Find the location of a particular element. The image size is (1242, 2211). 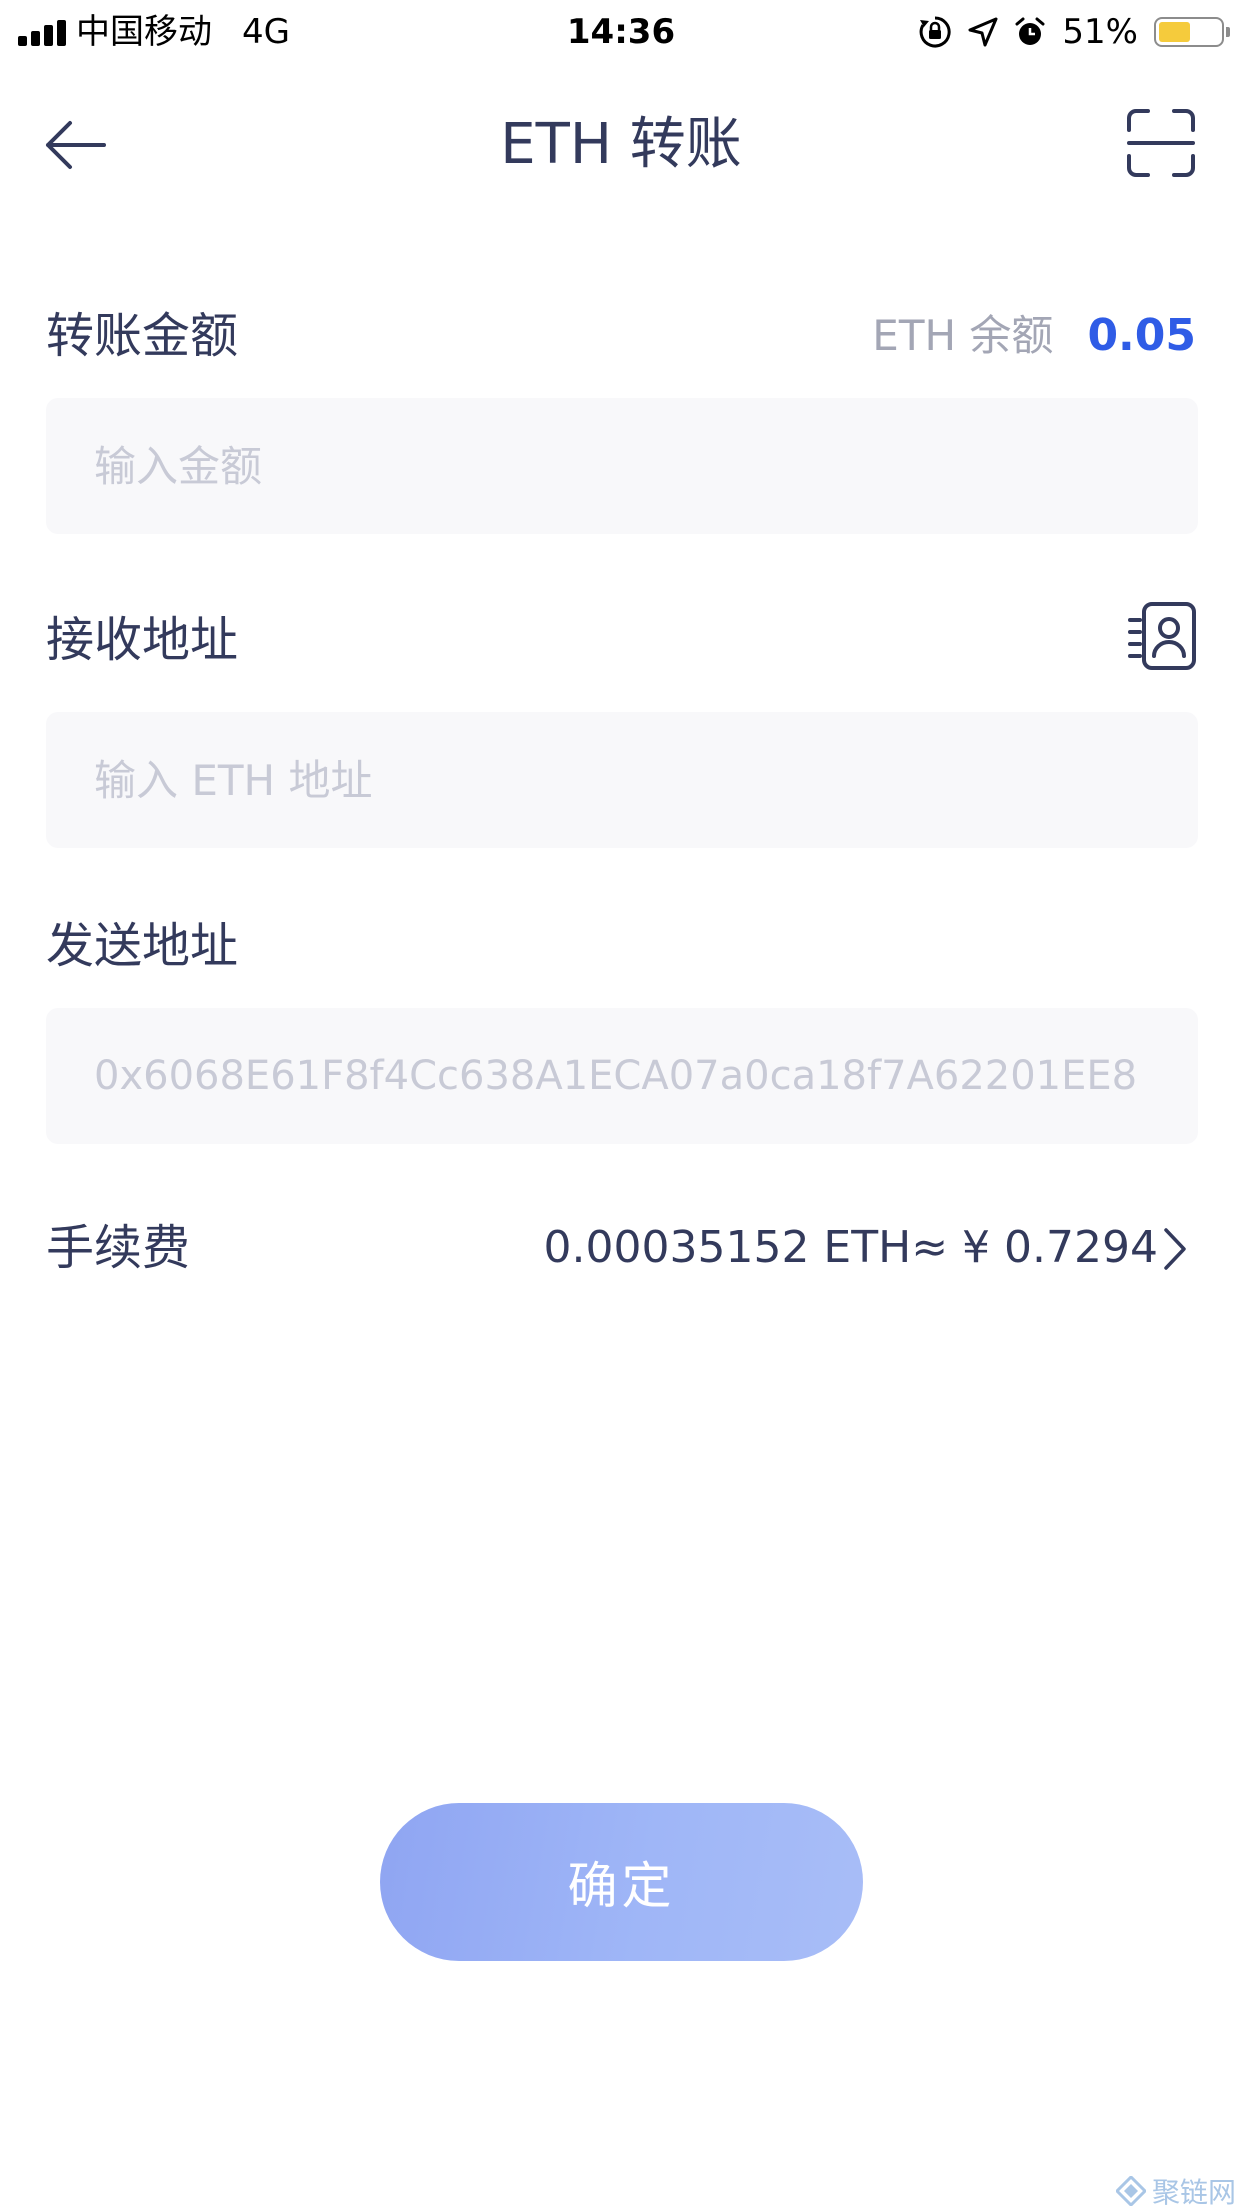

address-book-icon is located at coordinates (1163, 636).